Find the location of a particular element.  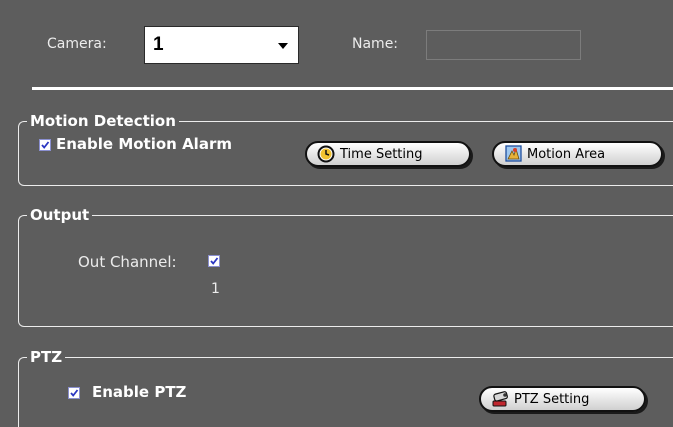

ptz-title: PTZ is located at coordinates (46, 357).